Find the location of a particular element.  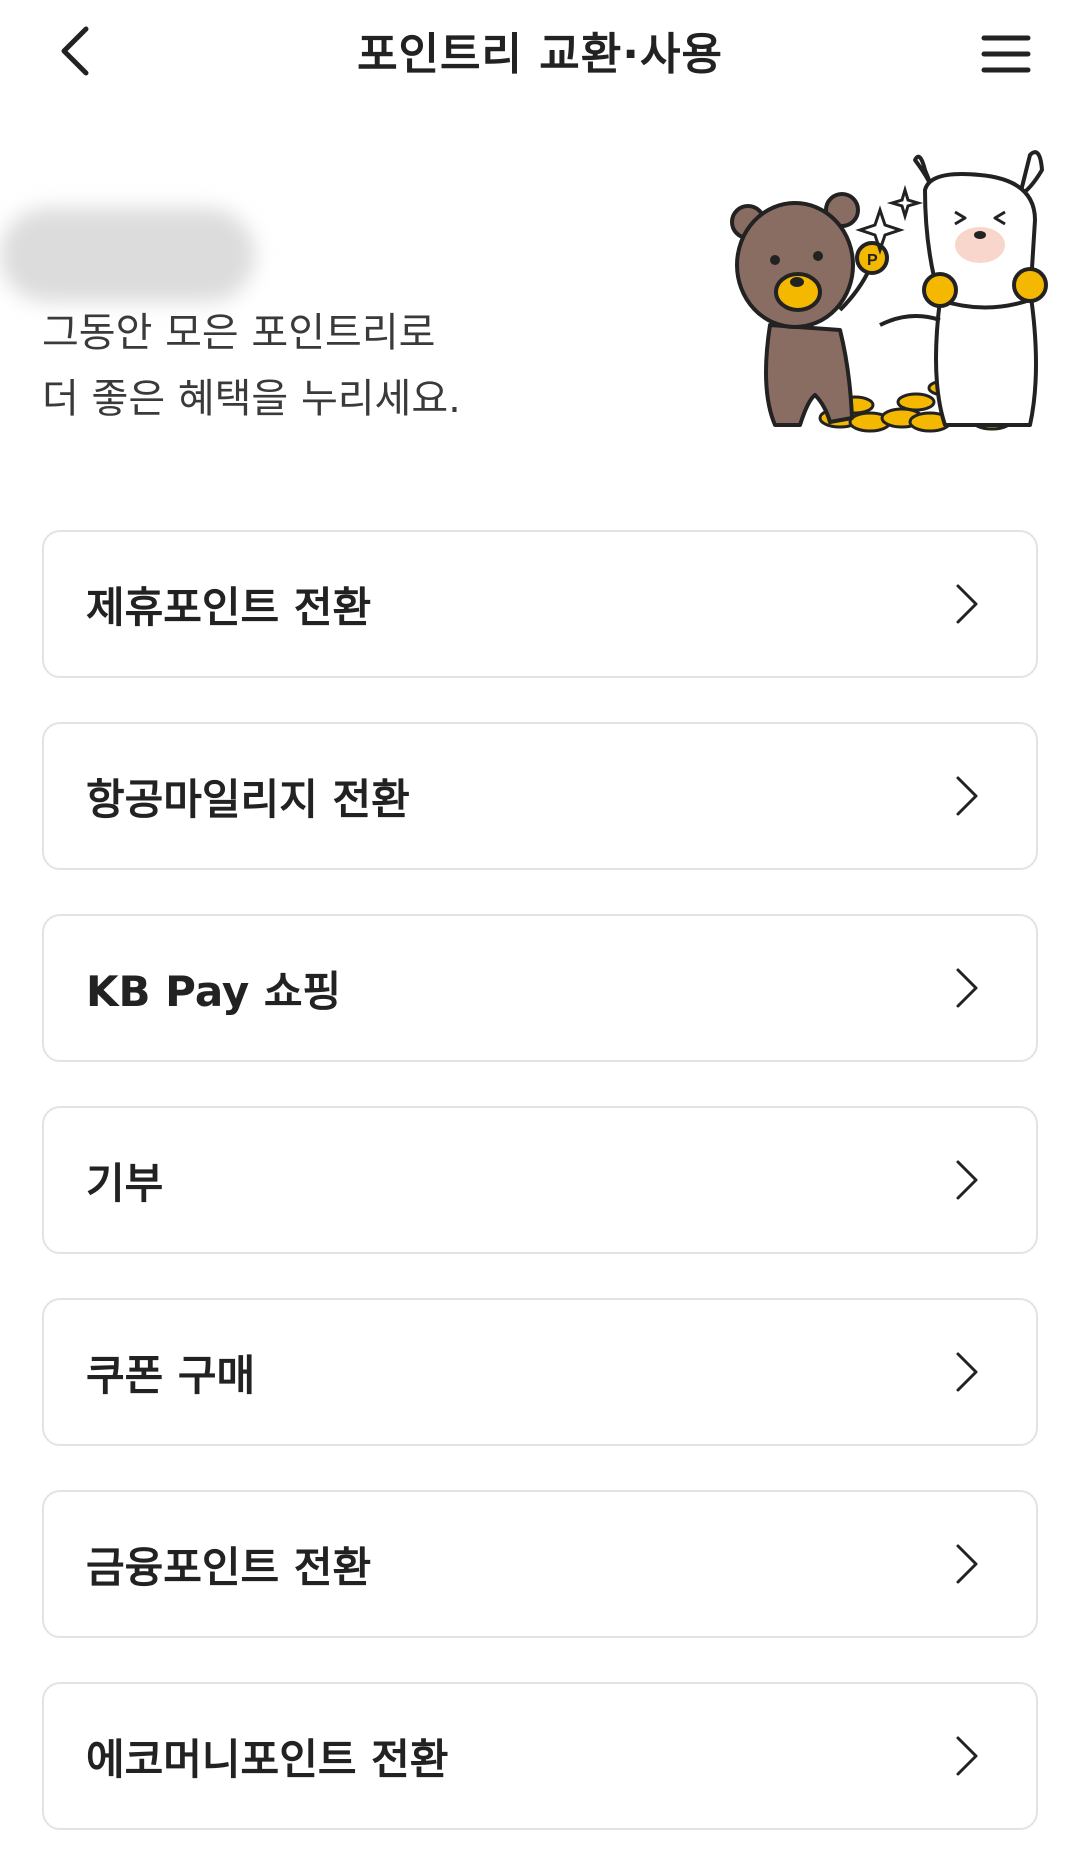

top-app-bar: 포인트리 교환·사용 is located at coordinates (540, 55).